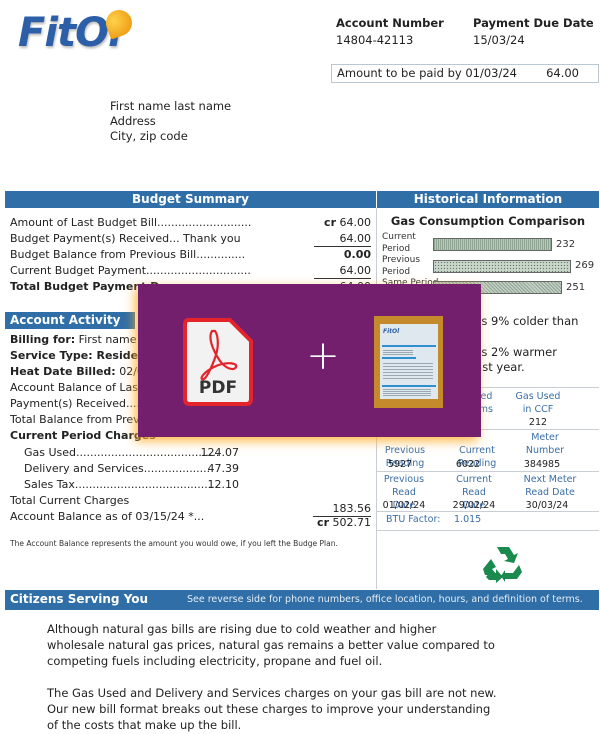 This screenshot has height=734, width=600. What do you see at coordinates (82, 387) in the screenshot?
I see `balance-last-bill: Account Balance of Last B` at bounding box center [82, 387].